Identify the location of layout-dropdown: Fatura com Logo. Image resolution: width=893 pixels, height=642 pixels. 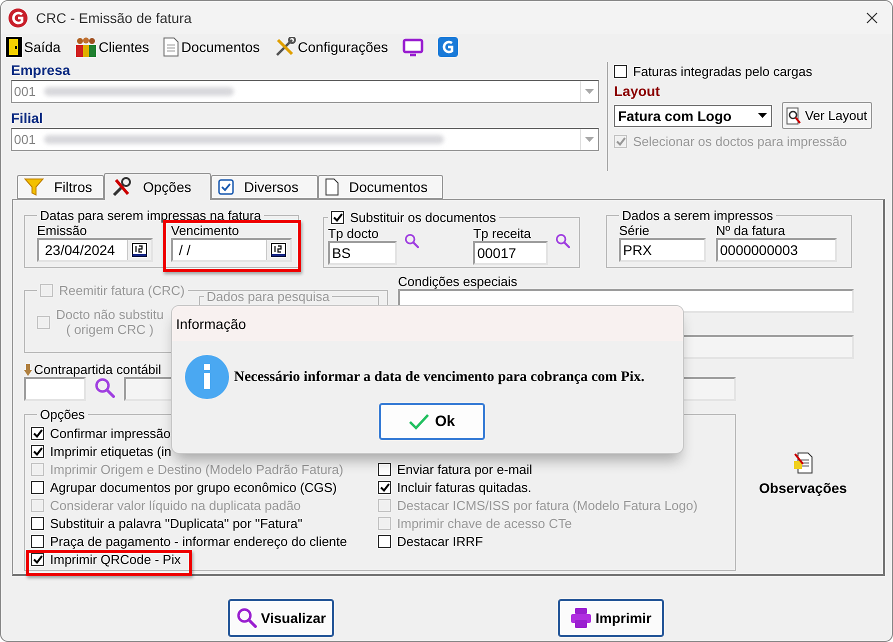
(693, 115).